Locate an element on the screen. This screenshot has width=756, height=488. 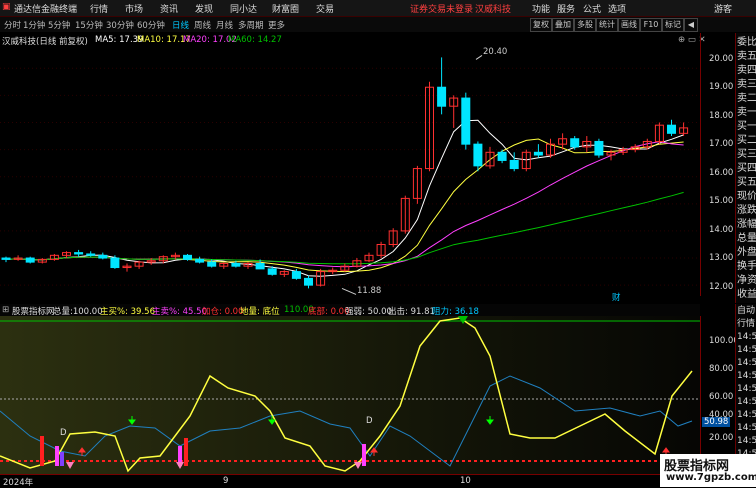
menu-service: 服务 is located at coordinates (566, 8).